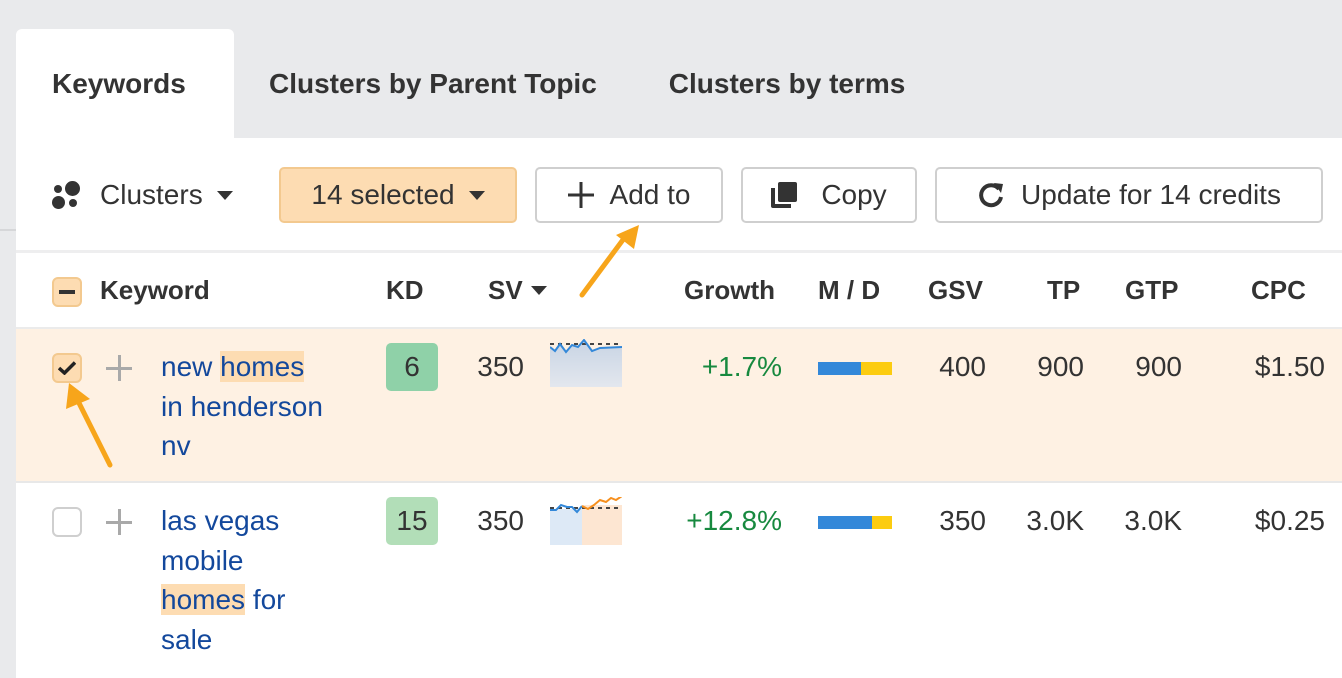  What do you see at coordinates (242, 406) in the screenshot?
I see `keyword-text: in henderson` at bounding box center [242, 406].